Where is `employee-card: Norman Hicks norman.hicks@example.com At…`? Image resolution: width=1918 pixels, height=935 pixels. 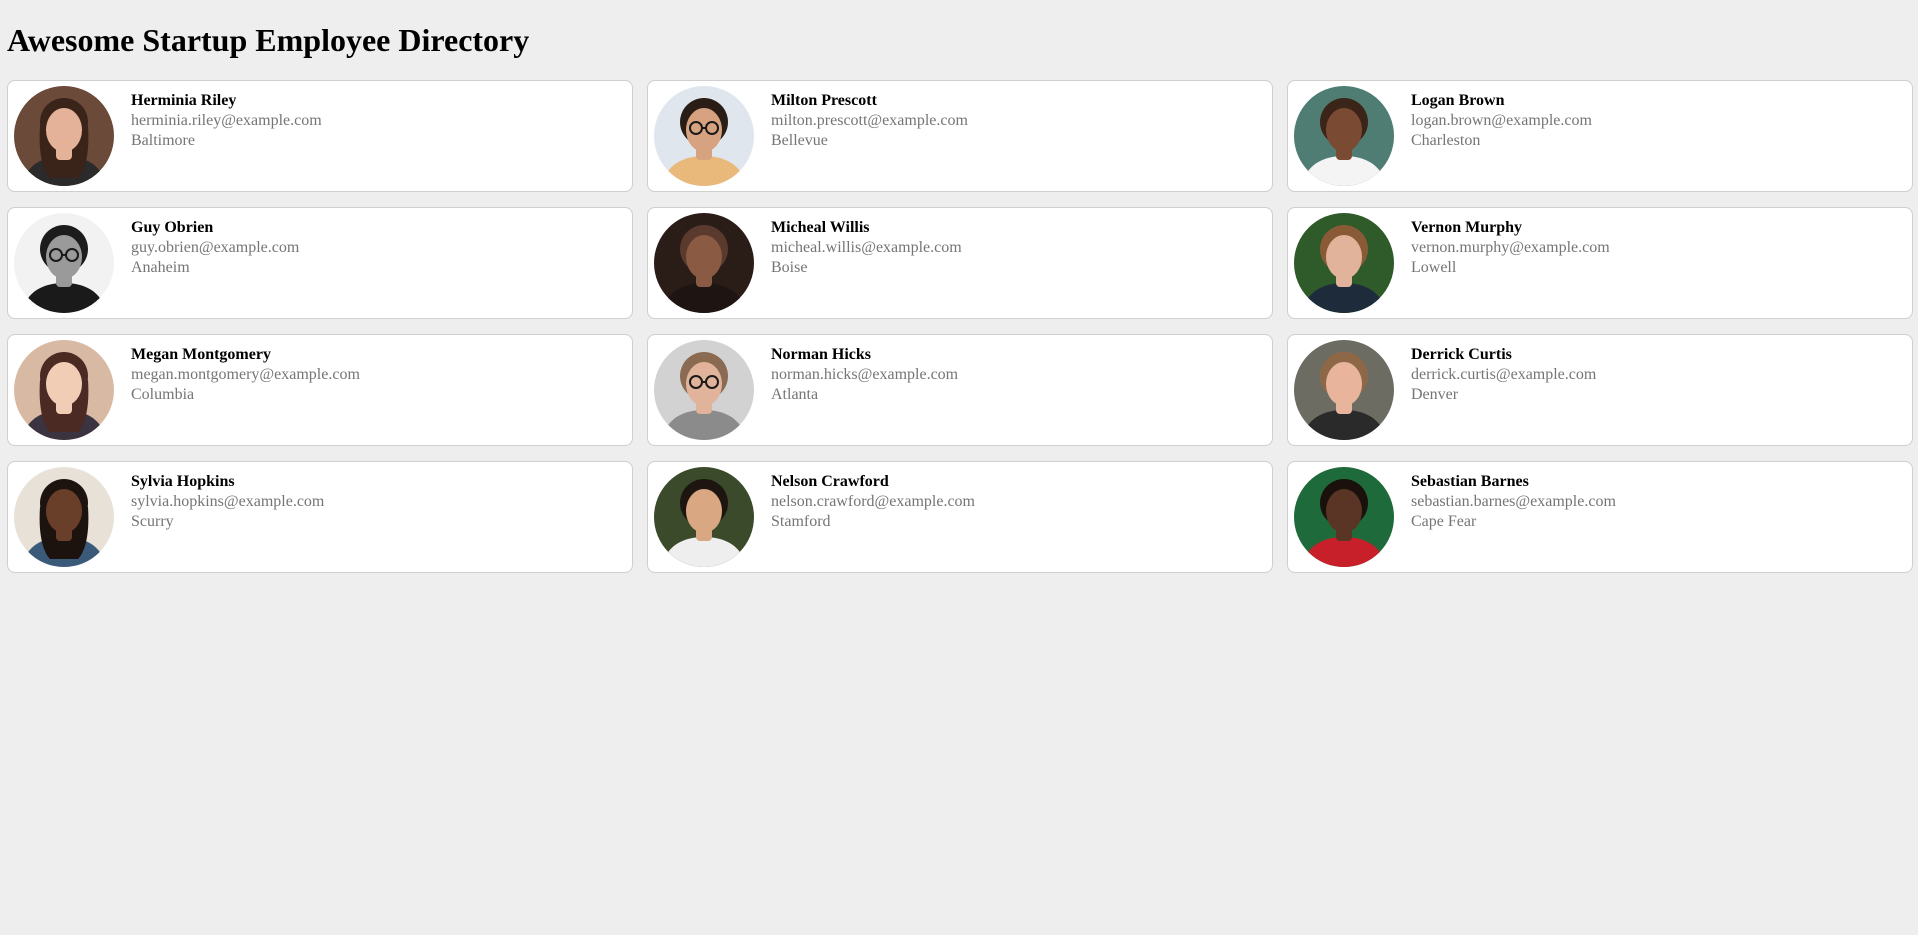 employee-card: Norman Hicks norman.hicks@example.com At… is located at coordinates (960, 390).